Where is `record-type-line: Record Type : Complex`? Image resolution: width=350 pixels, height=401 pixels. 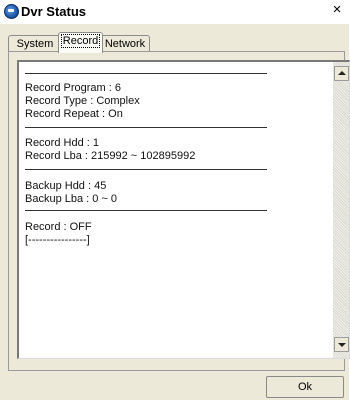
record-type-line: Record Type : Complex is located at coordinates (82, 101).